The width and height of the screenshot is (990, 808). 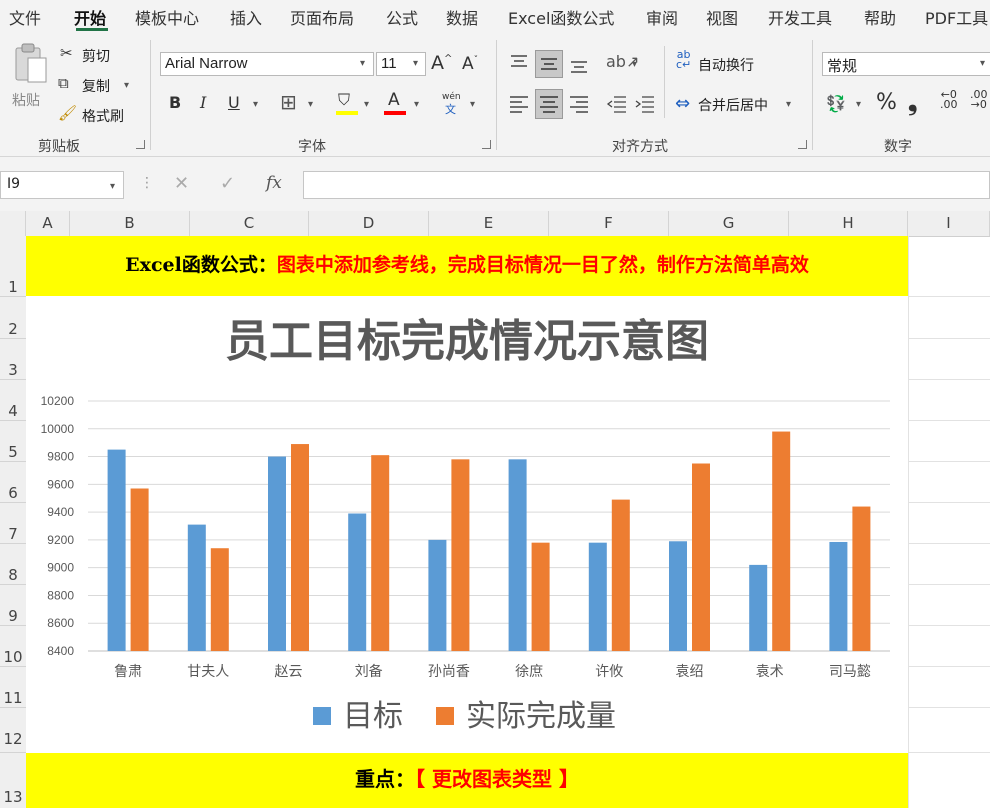 What do you see at coordinates (60, 457) in the screenshot?
I see `y-tick-label: 9800` at bounding box center [60, 457].